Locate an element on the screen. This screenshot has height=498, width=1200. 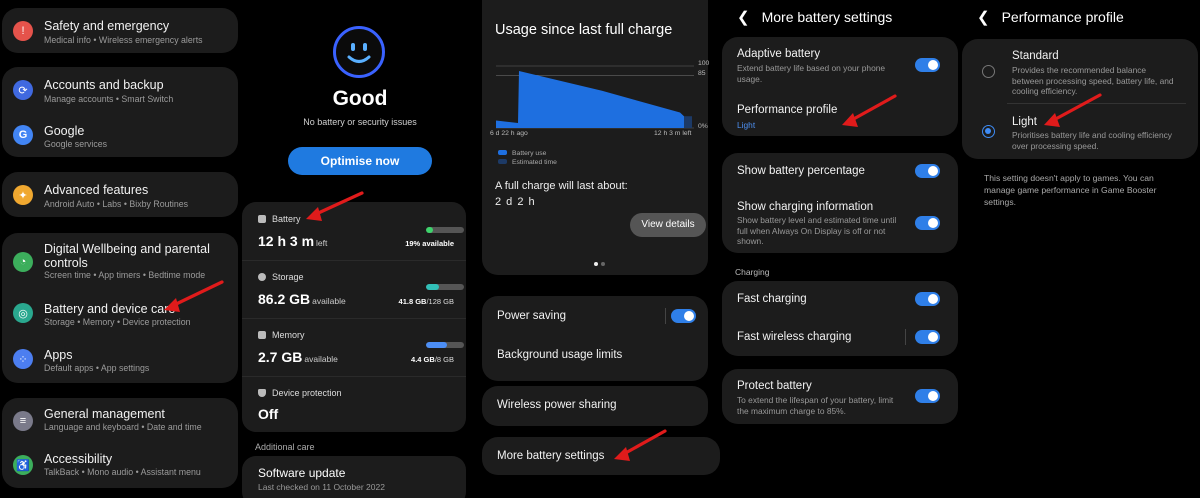
sliders-icon: ≡ is located at coordinates (23, 421).